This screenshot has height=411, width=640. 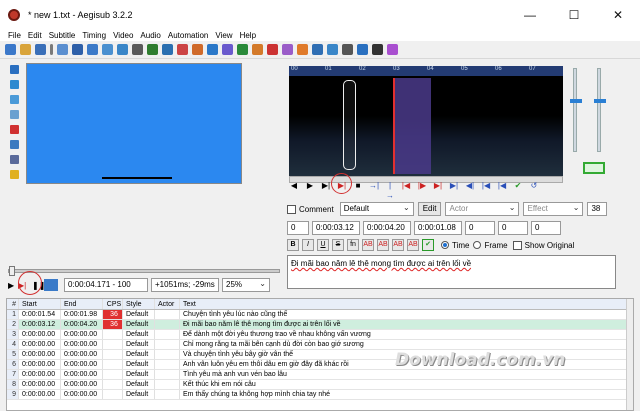 What do you see at coordinates (10, 49) in the screenshot?
I see `new-file-icon` at bounding box center [10, 49].